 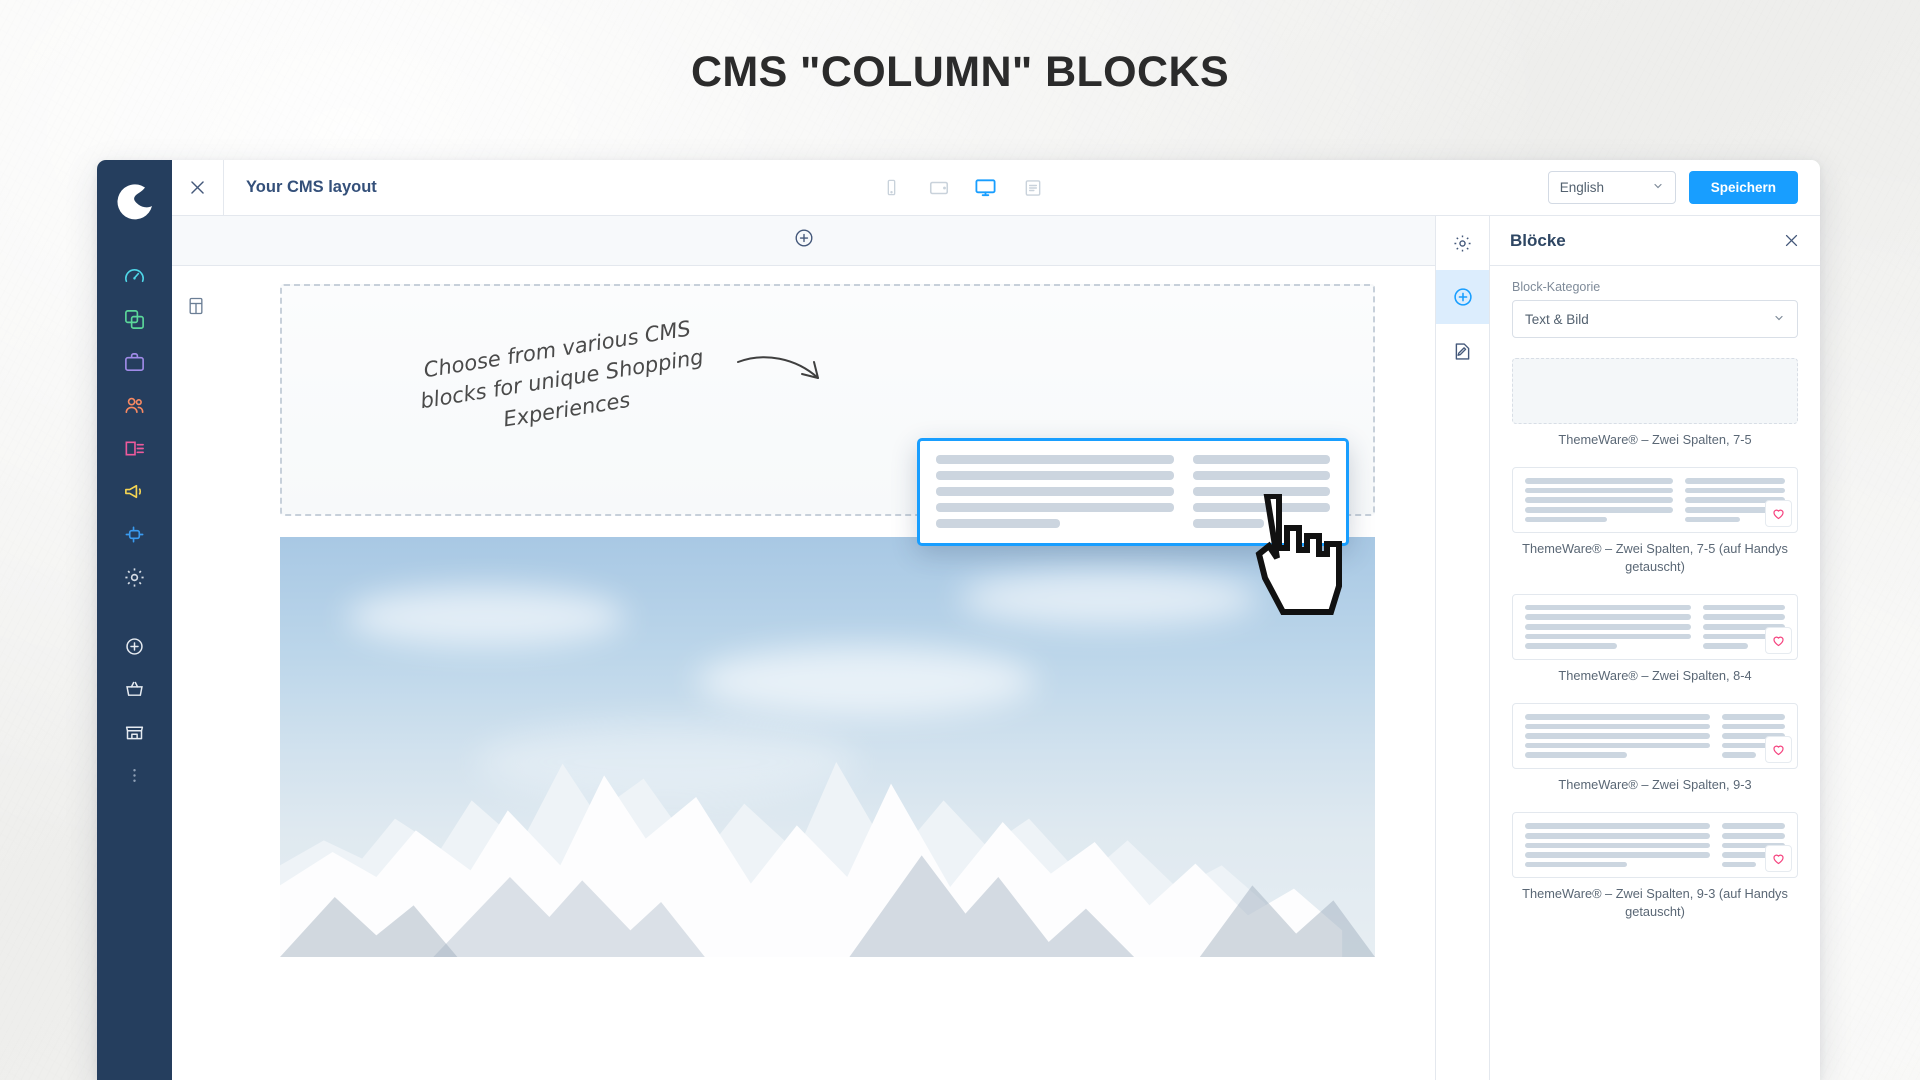 What do you see at coordinates (135, 405) in the screenshot?
I see `sidebar-item-customers` at bounding box center [135, 405].